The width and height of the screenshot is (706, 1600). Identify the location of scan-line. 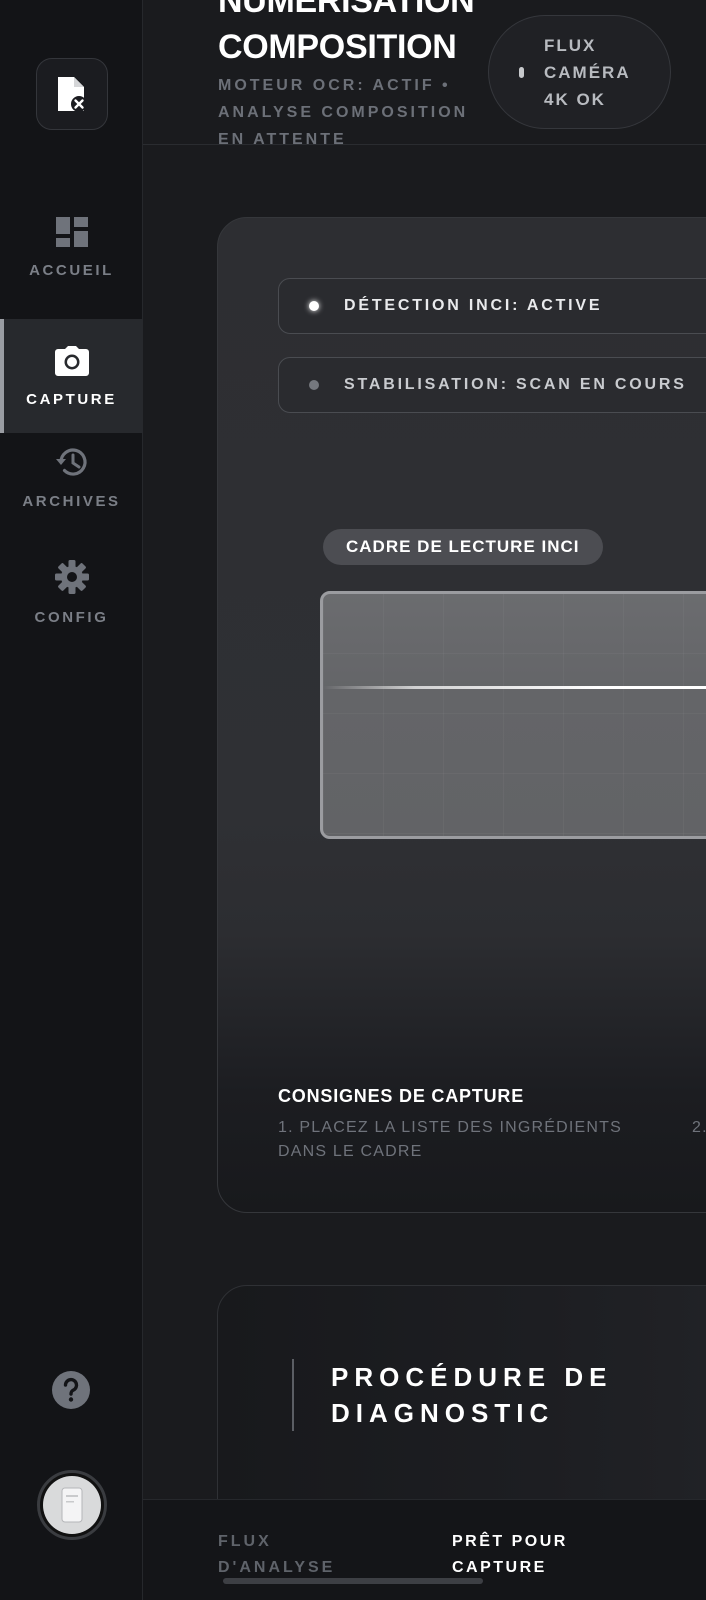
(514, 687).